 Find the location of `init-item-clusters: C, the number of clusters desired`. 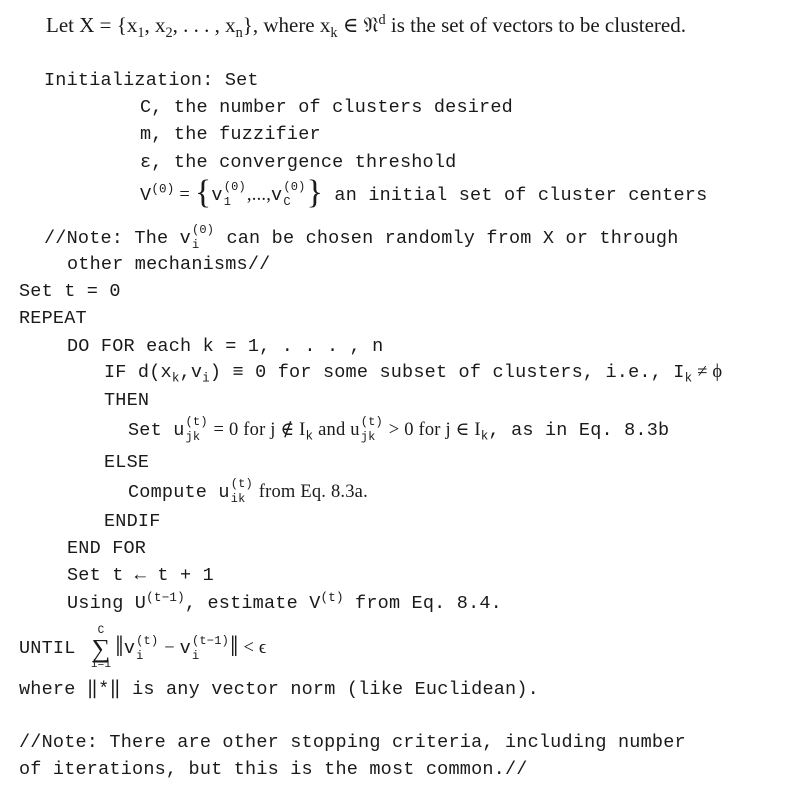

init-item-clusters: C, the number of clusters desired is located at coordinates (326, 107).